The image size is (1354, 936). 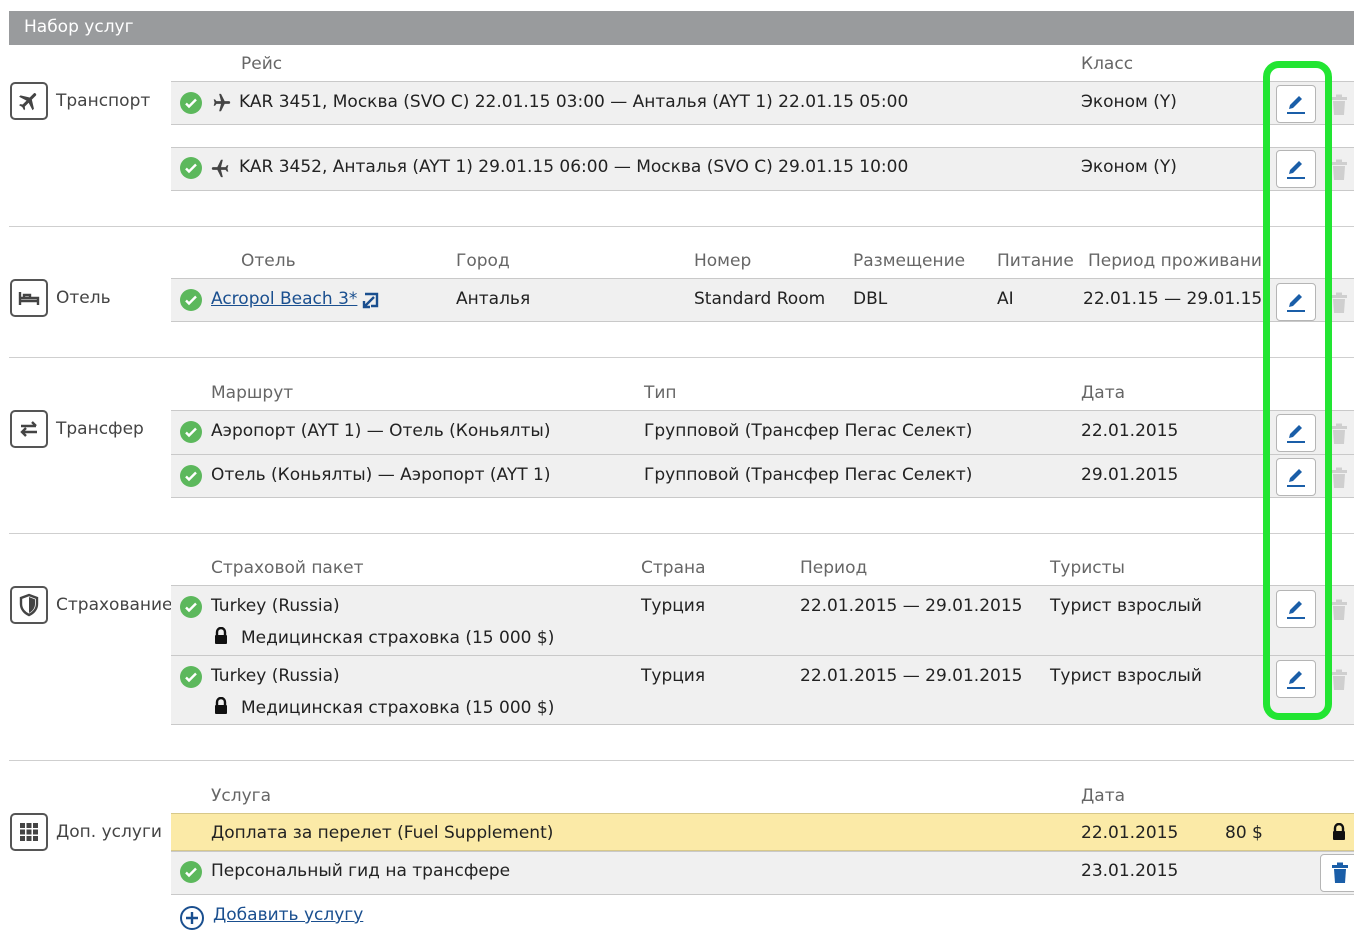 I want to click on hotel-name-link: Acropol Beach 3*, so click(x=284, y=299).